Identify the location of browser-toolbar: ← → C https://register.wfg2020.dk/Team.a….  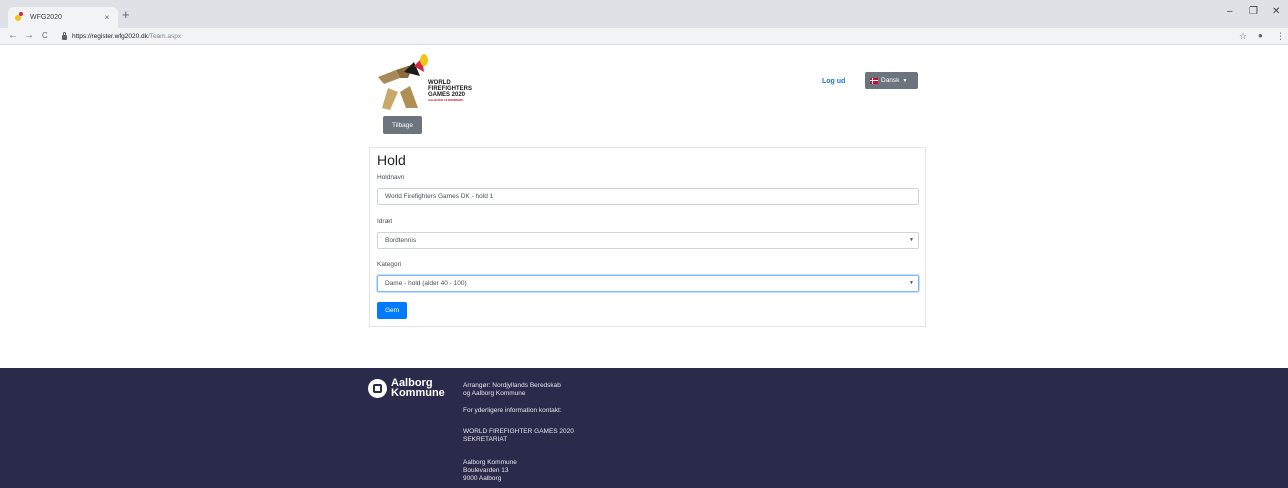
(644, 36).